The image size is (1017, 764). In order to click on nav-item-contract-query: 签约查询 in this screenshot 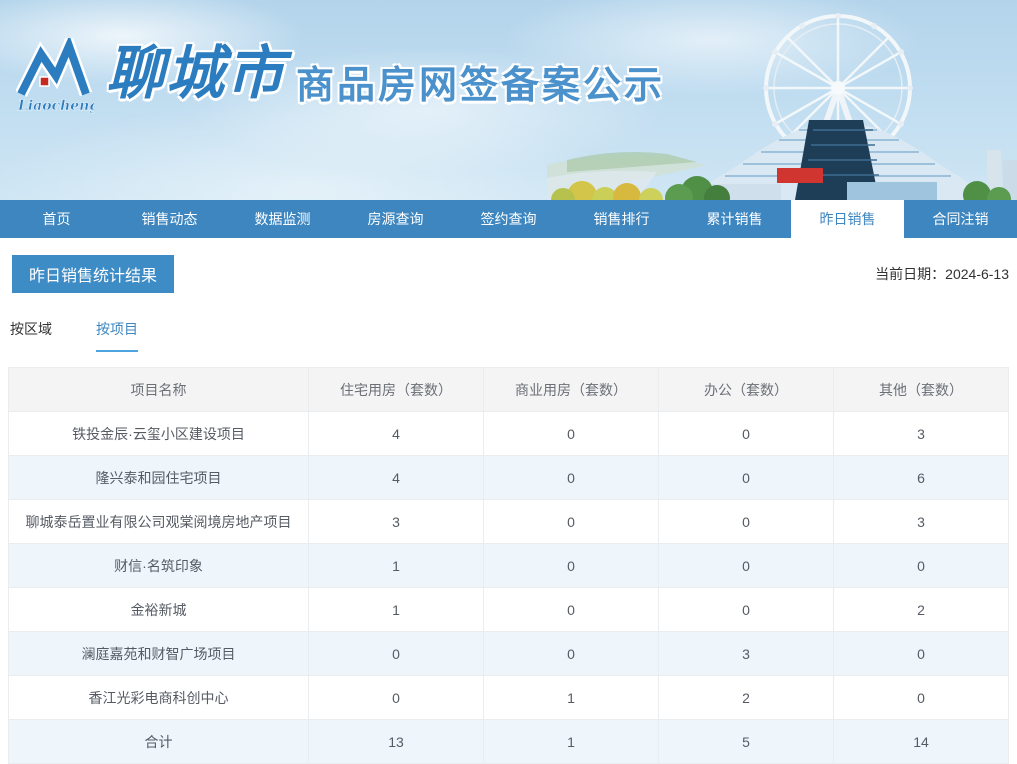, I will do `click(508, 219)`.